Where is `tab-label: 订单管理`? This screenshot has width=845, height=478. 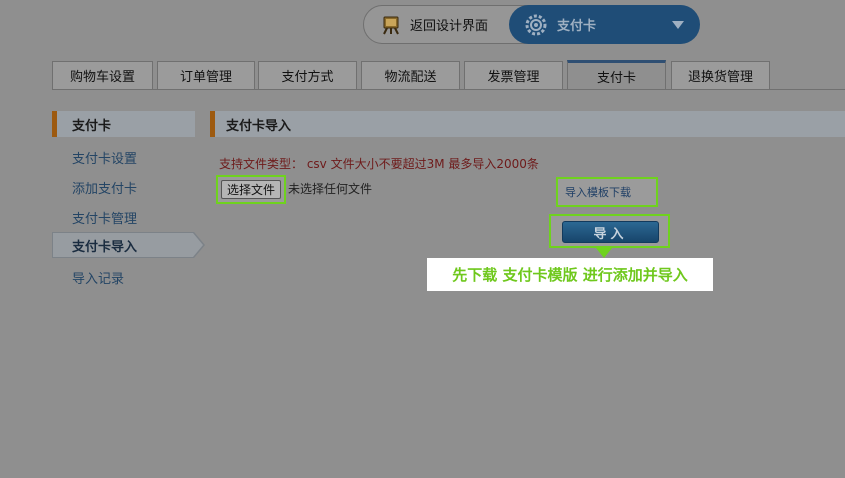 tab-label: 订单管理 is located at coordinates (205, 77).